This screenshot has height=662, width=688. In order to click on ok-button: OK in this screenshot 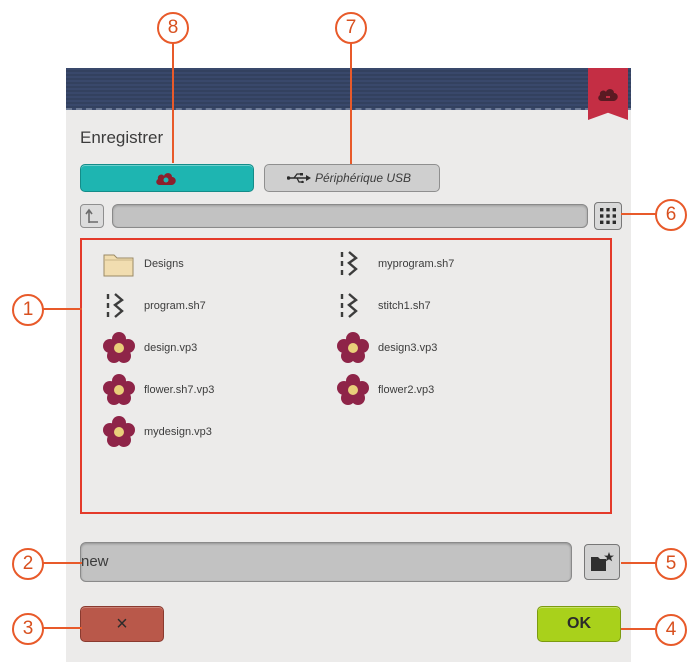, I will do `click(579, 624)`.